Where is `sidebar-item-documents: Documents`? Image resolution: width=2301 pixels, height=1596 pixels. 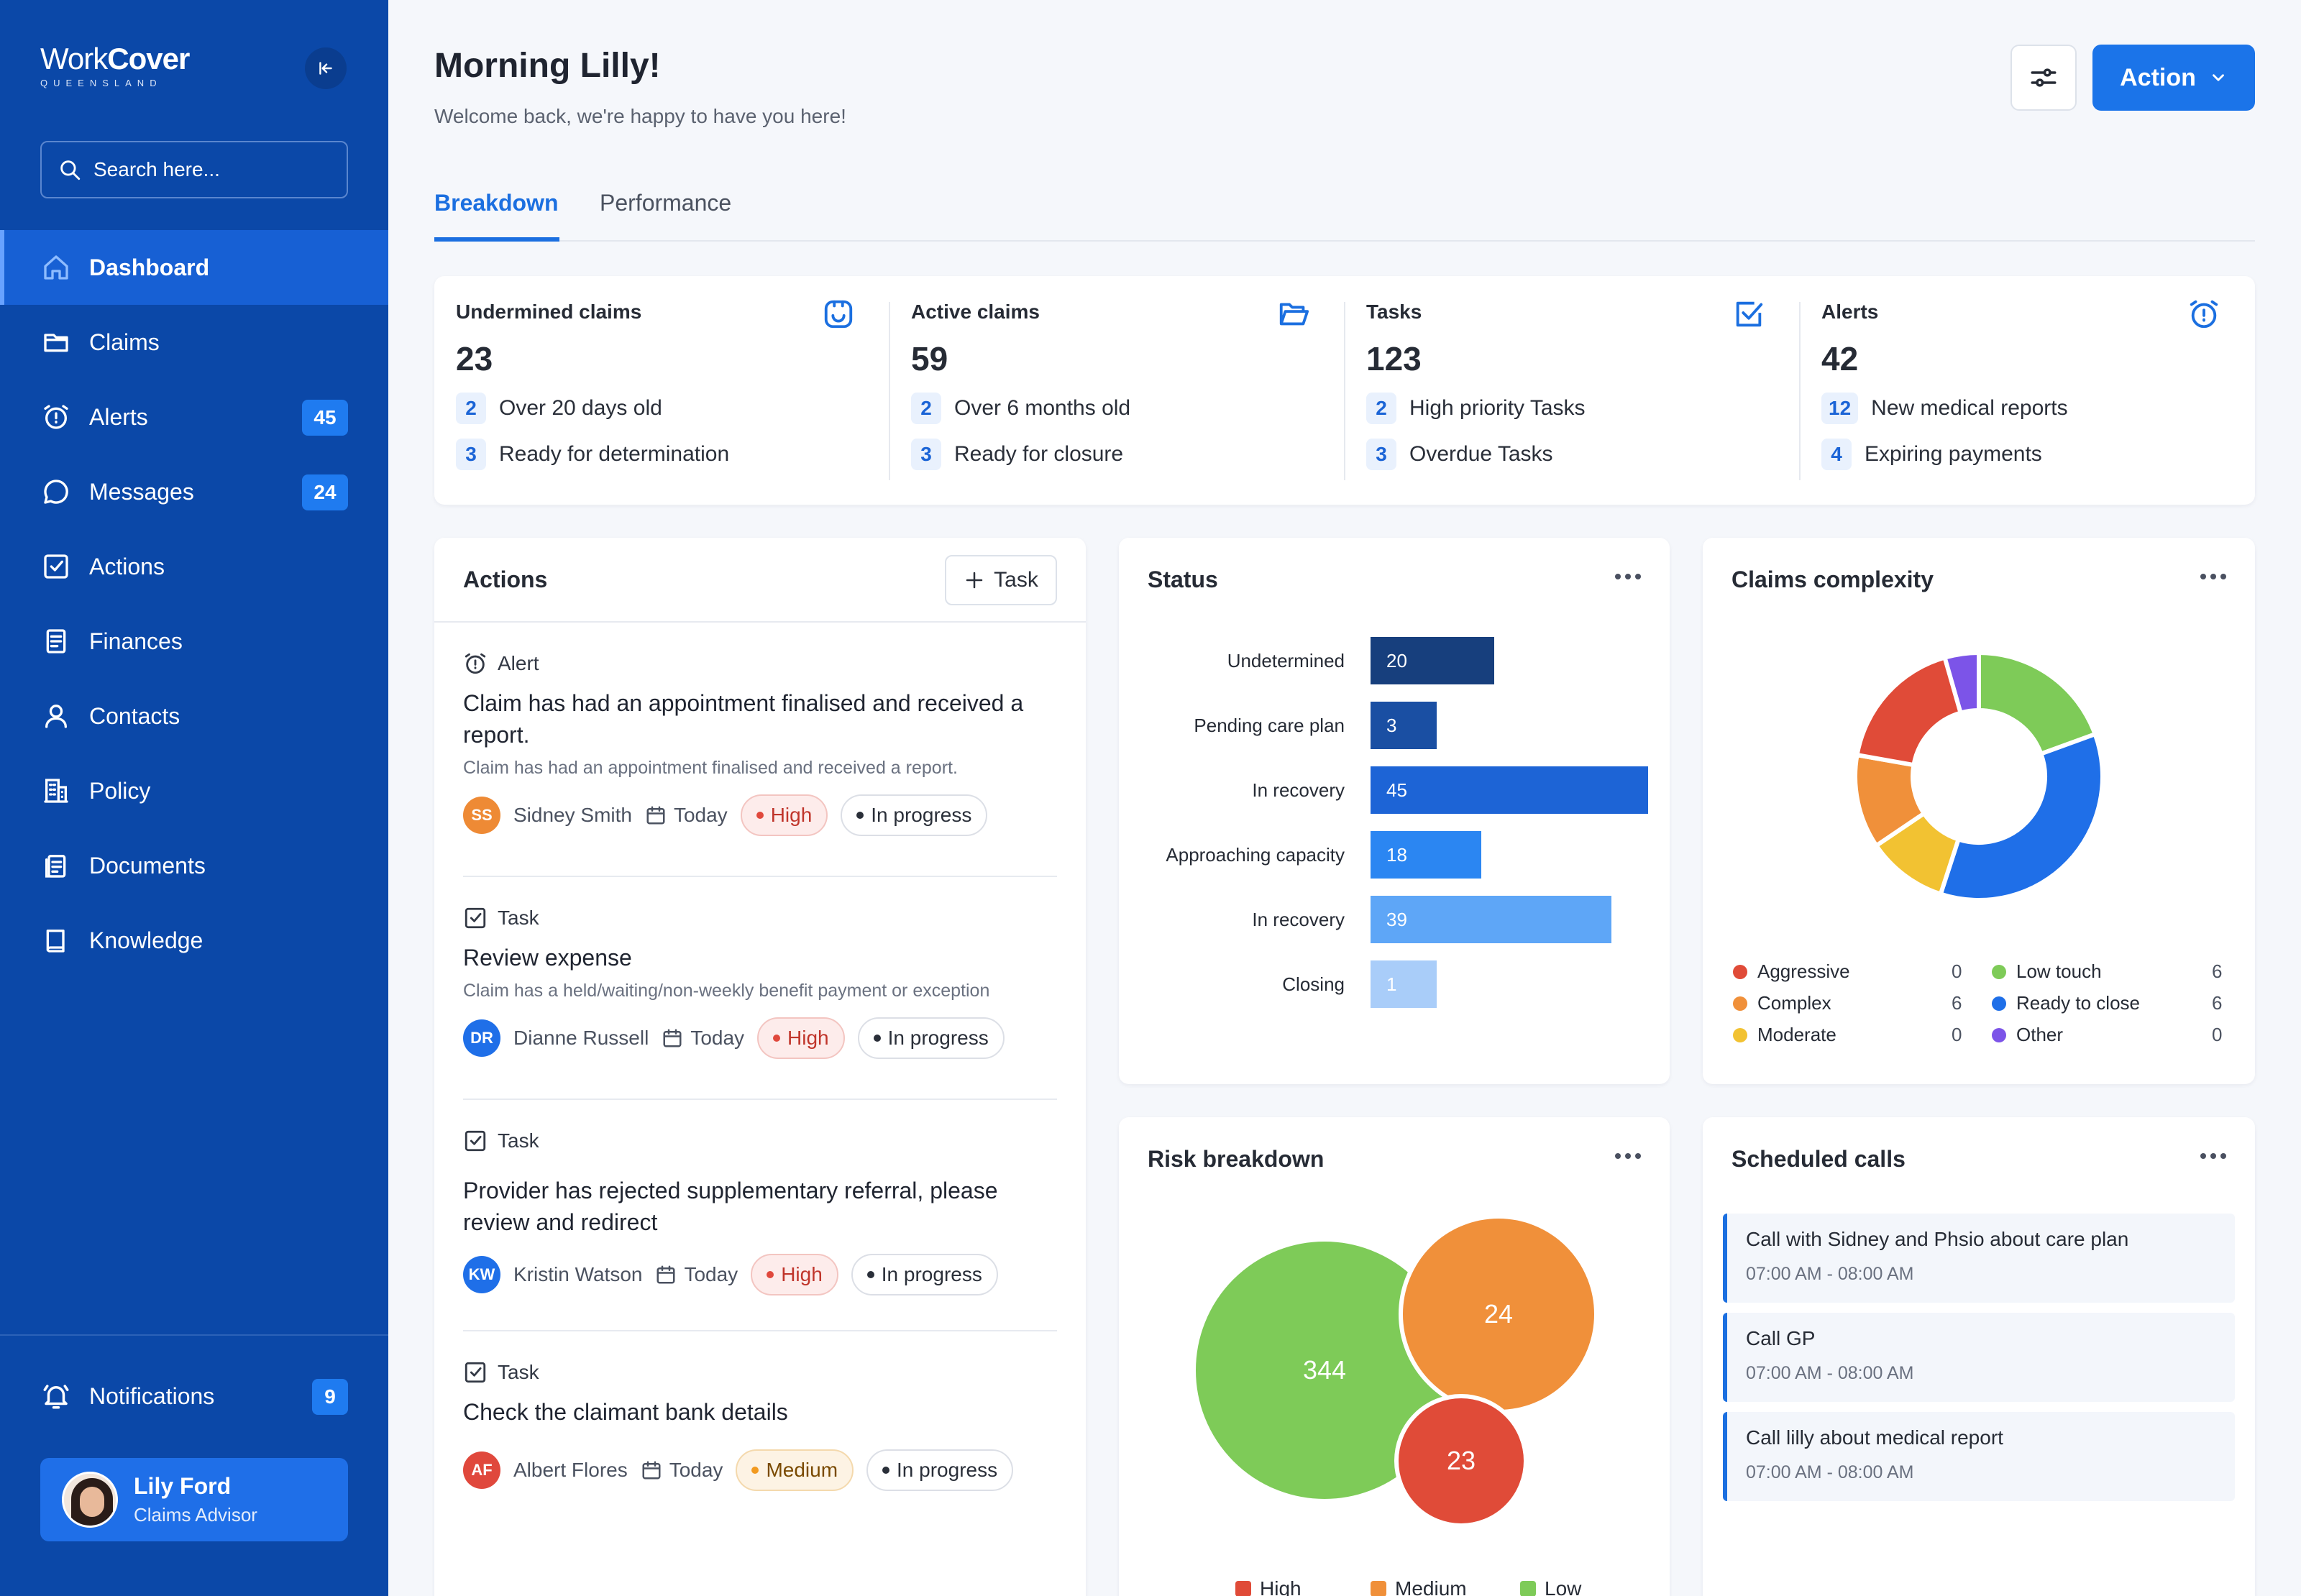
sidebar-item-documents: Documents is located at coordinates (194, 865).